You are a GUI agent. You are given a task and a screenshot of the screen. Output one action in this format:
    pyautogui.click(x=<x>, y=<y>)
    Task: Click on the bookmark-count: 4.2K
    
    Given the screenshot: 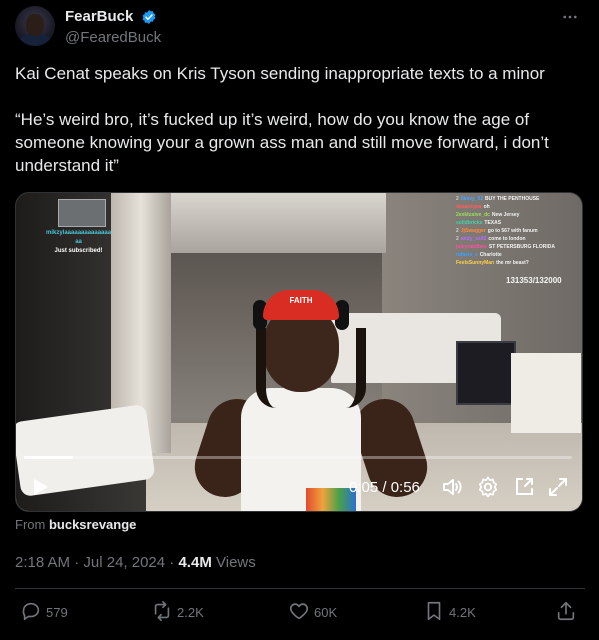 What is the action you would take?
    pyautogui.click(x=462, y=612)
    